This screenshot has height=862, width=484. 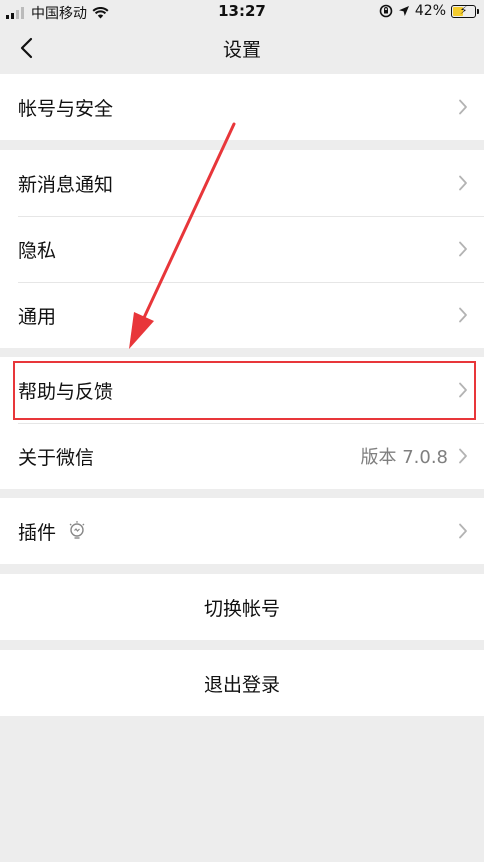 I want to click on row-plugins: 插件, so click(x=242, y=531).